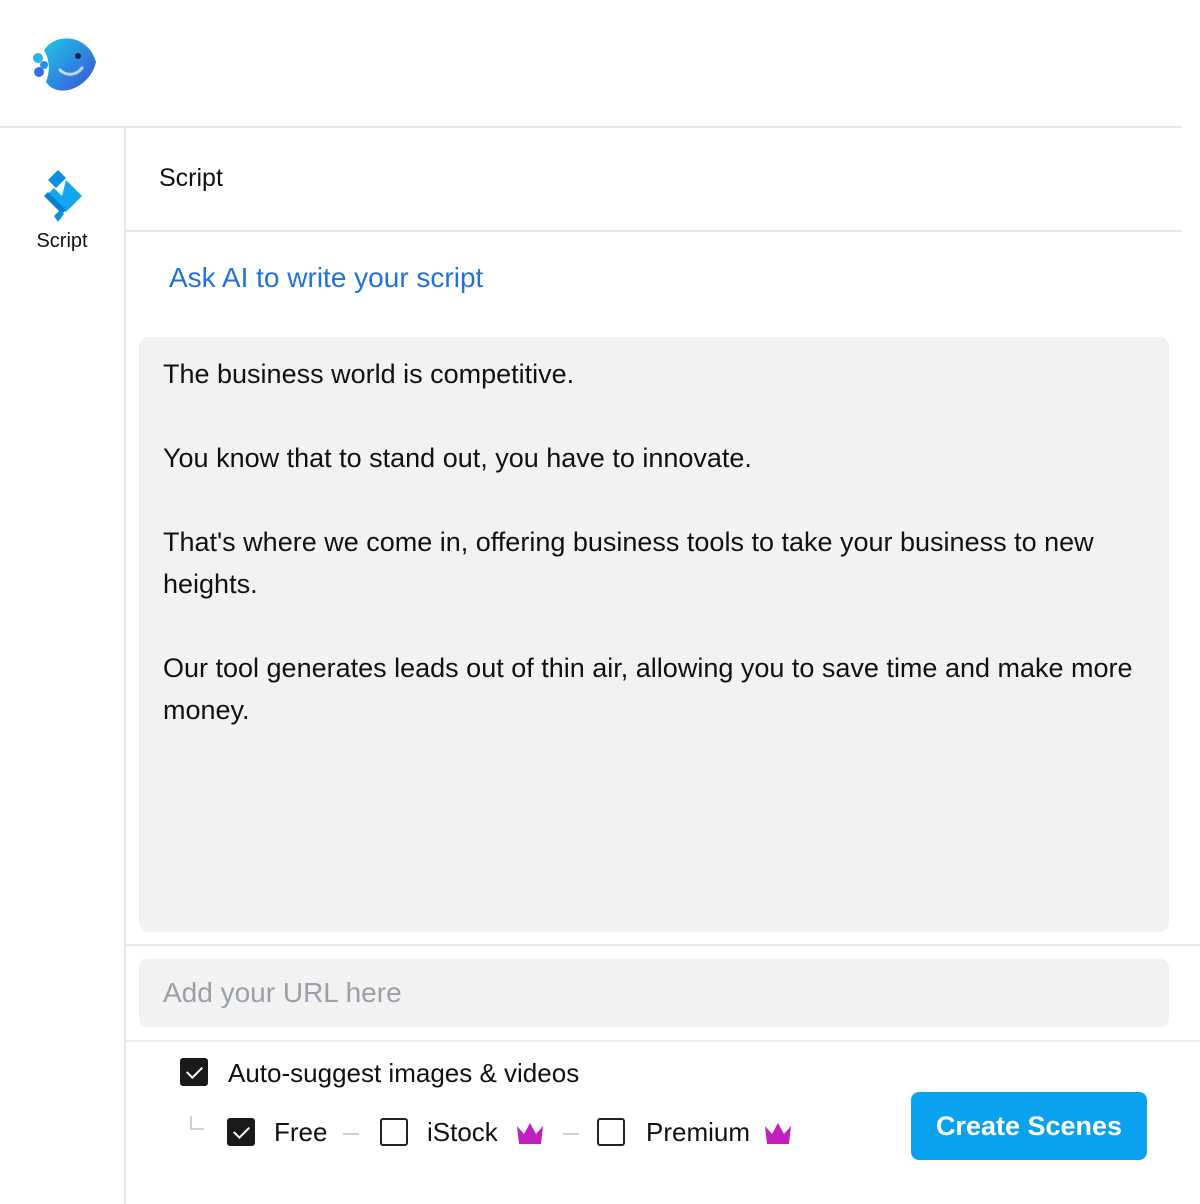 The height and width of the screenshot is (1204, 1200). Describe the element at coordinates (591, 64) in the screenshot. I see `top-bar` at that location.